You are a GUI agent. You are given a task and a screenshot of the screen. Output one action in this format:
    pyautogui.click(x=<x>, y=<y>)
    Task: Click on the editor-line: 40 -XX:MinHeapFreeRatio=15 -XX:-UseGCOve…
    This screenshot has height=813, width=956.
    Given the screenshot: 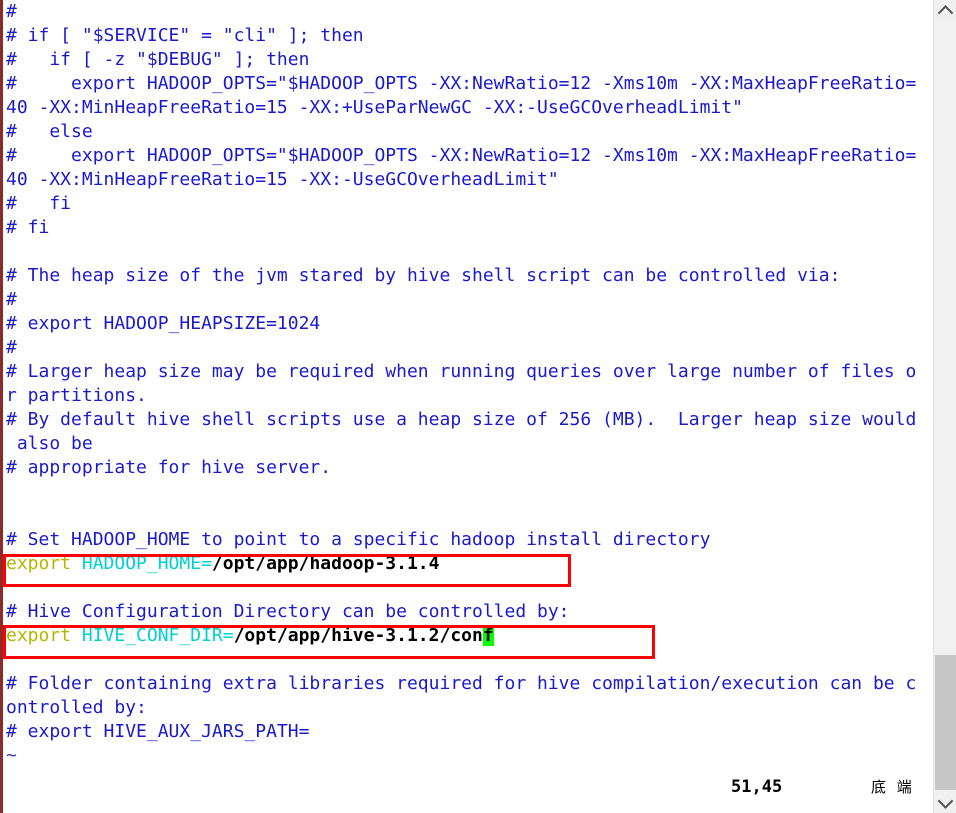 What is the action you would take?
    pyautogui.click(x=468, y=180)
    